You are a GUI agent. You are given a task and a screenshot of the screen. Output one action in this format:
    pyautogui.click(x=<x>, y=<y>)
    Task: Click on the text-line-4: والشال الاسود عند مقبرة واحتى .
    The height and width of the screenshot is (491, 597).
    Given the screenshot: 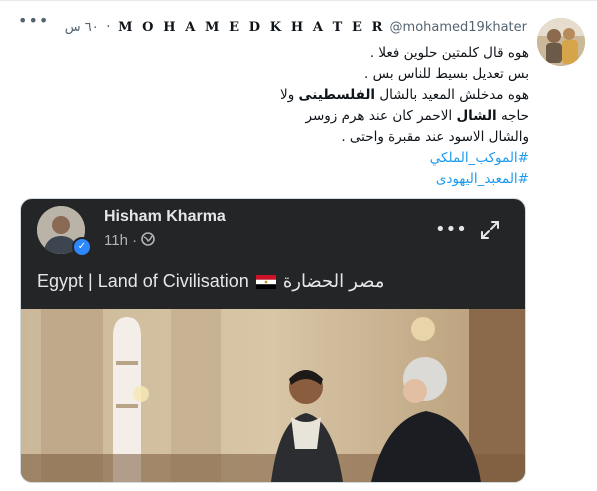 What is the action you would take?
    pyautogui.click(x=435, y=137)
    